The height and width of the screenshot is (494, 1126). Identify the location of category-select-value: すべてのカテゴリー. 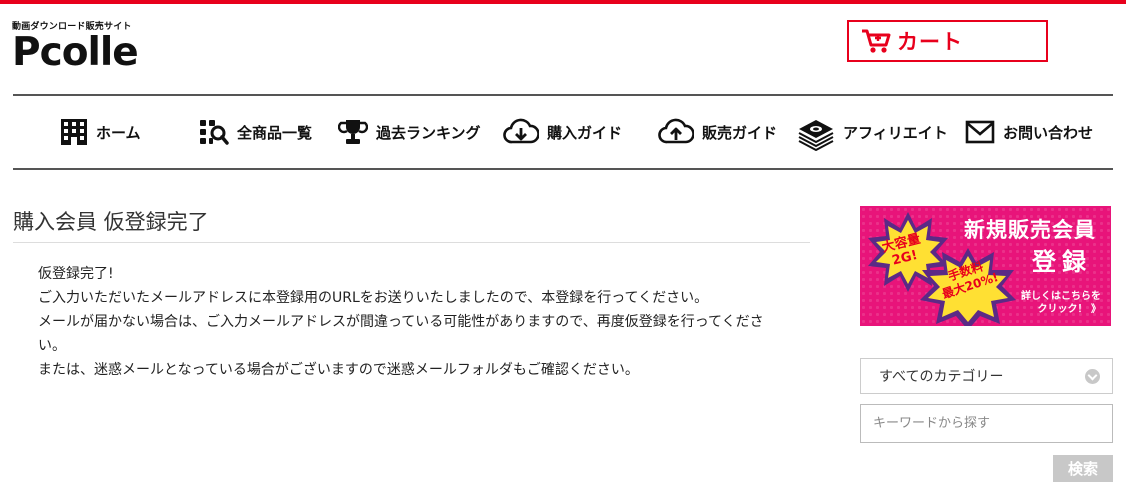
(941, 377).